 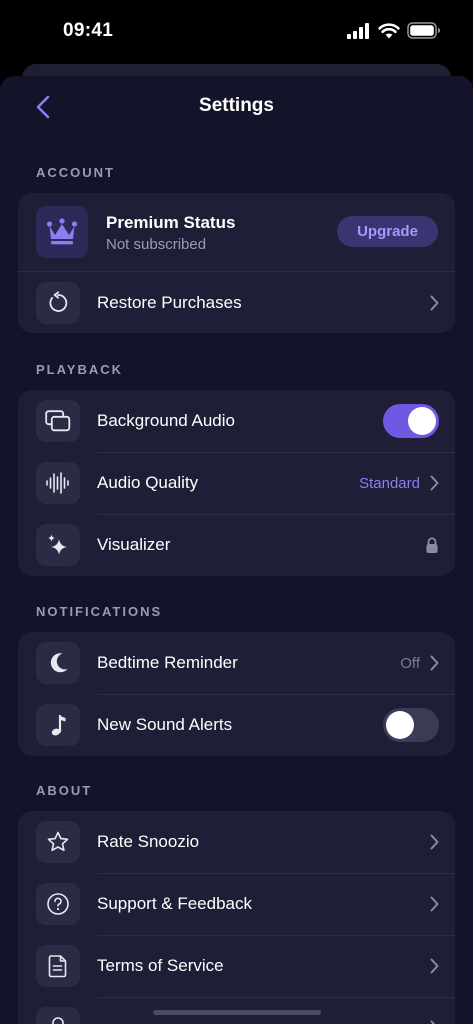 What do you see at coordinates (236, 545) in the screenshot?
I see `visualizer-row: Visualizer` at bounding box center [236, 545].